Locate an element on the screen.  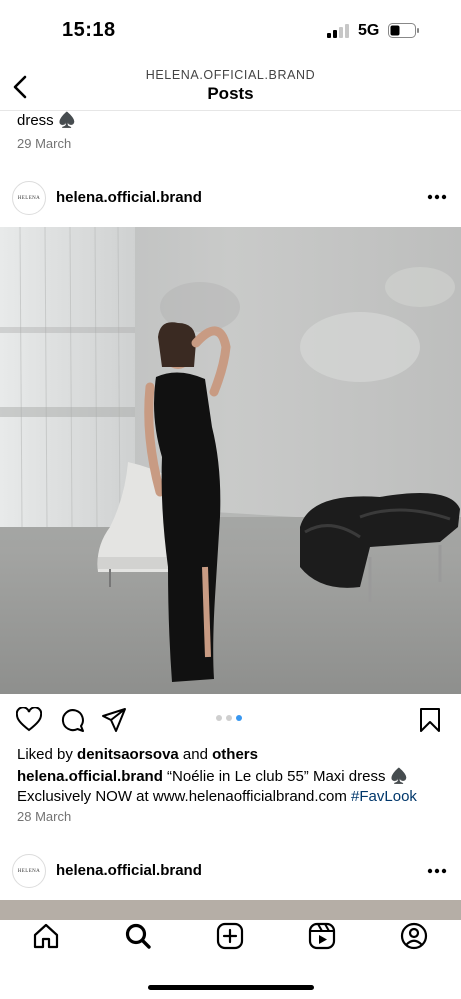
battery-icon is located at coordinates (403, 30).